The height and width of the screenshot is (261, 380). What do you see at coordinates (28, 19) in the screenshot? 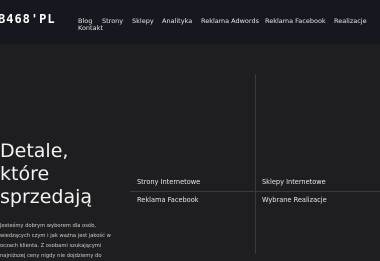
I see `site-logo: B468'PL` at bounding box center [28, 19].